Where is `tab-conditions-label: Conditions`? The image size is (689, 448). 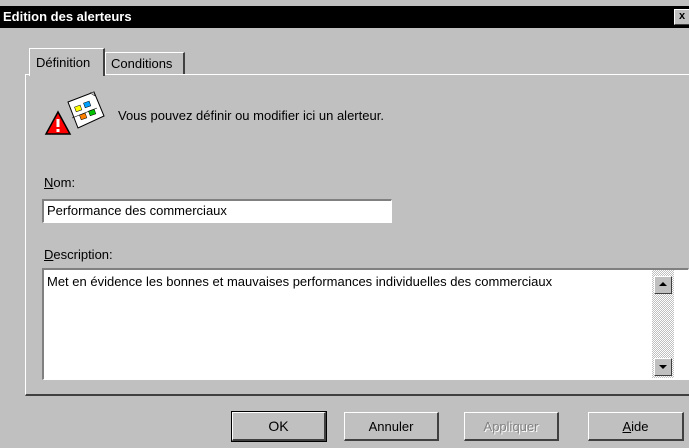 tab-conditions-label: Conditions is located at coordinates (142, 63).